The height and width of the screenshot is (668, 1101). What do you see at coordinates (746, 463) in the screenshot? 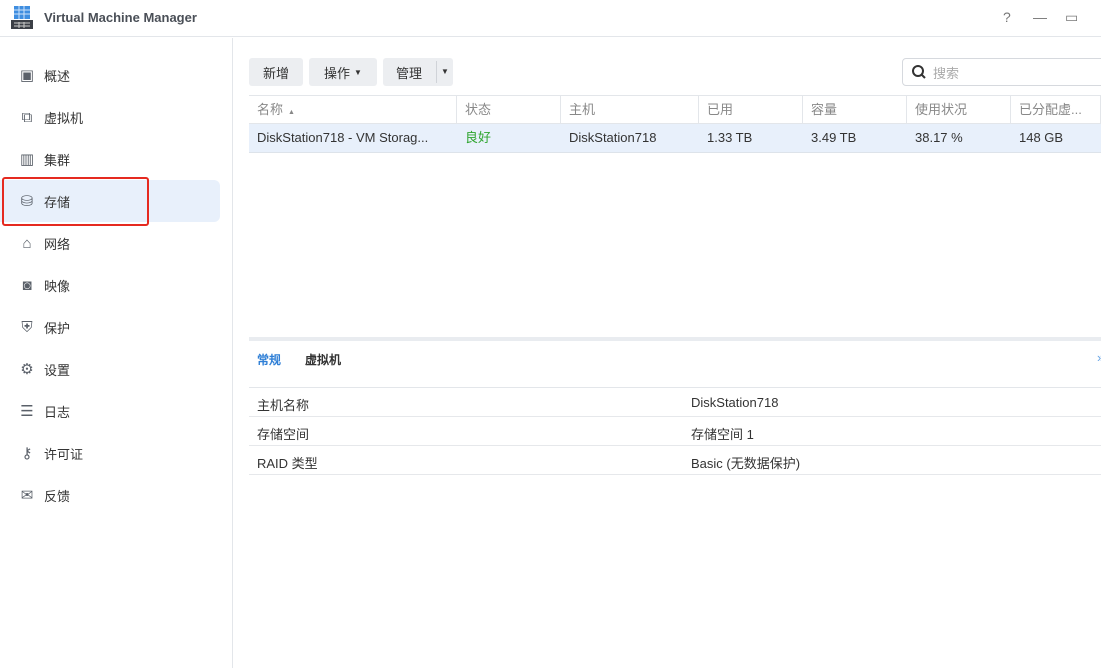
I see `detail-value: Basic (无数据保护)` at bounding box center [746, 463].